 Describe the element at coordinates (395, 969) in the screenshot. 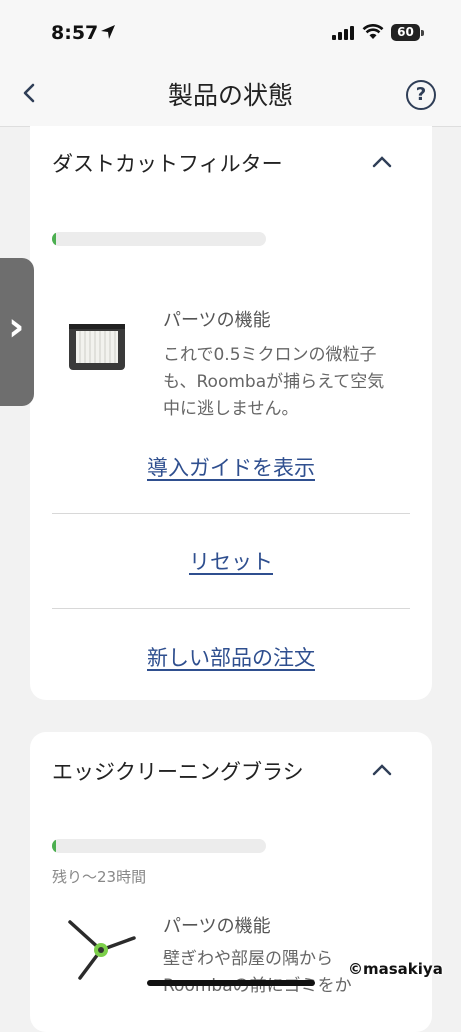

I see `watermark: ©masakiya` at that location.